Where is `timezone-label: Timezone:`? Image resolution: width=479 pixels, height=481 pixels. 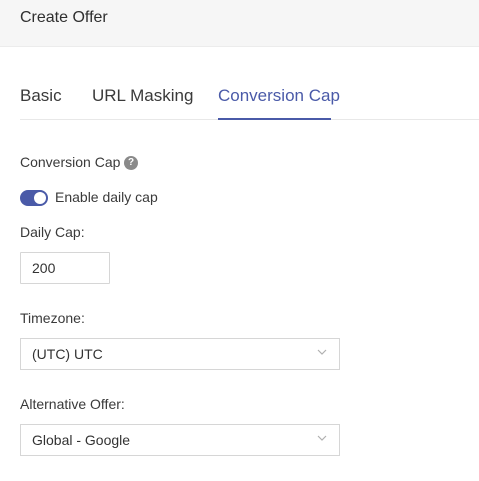 timezone-label: Timezone: is located at coordinates (52, 318).